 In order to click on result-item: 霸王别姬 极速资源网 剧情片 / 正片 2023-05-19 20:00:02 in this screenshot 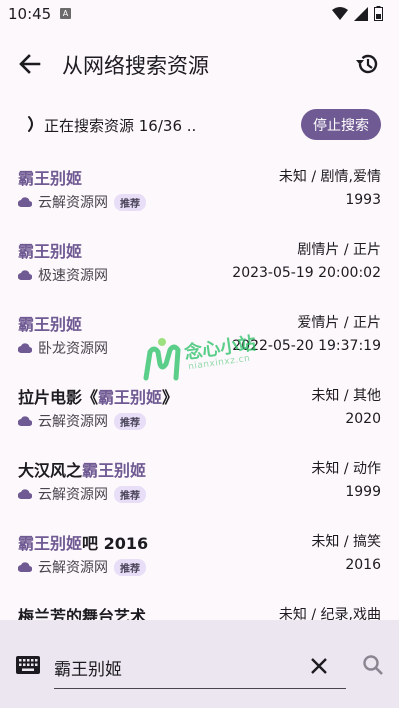, I will do `click(199, 265)`.